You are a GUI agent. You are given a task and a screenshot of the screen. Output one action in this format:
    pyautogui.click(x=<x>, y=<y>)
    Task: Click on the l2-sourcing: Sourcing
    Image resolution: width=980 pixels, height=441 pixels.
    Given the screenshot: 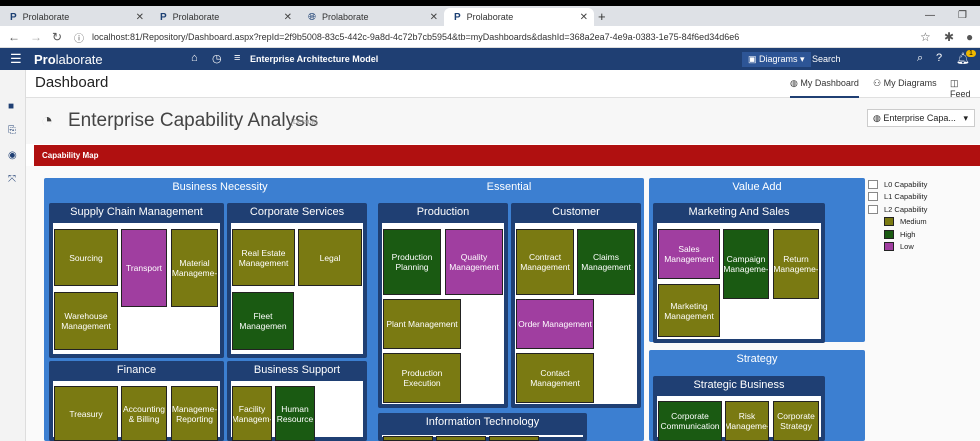 What is the action you would take?
    pyautogui.click(x=86, y=257)
    